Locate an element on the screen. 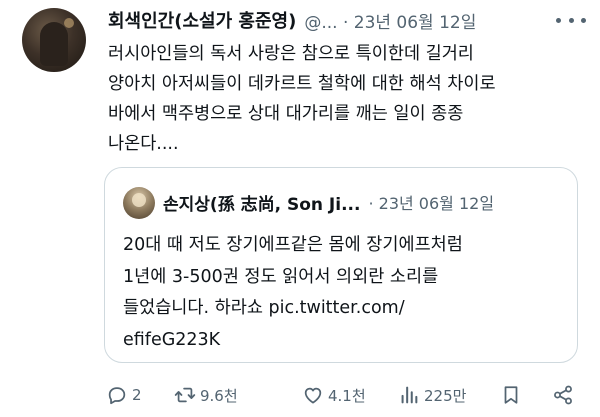 This screenshot has width=600, height=417. share-icon is located at coordinates (563, 395).